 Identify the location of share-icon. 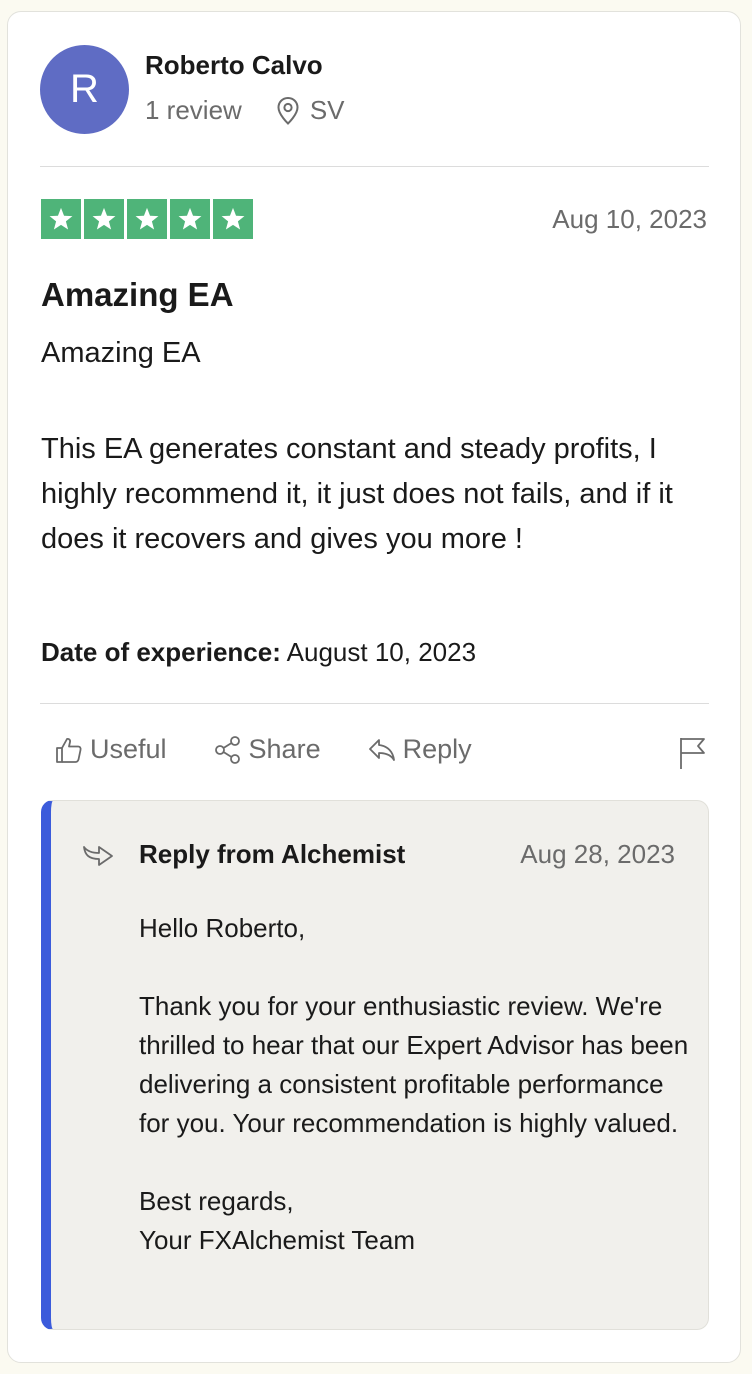
(227, 749).